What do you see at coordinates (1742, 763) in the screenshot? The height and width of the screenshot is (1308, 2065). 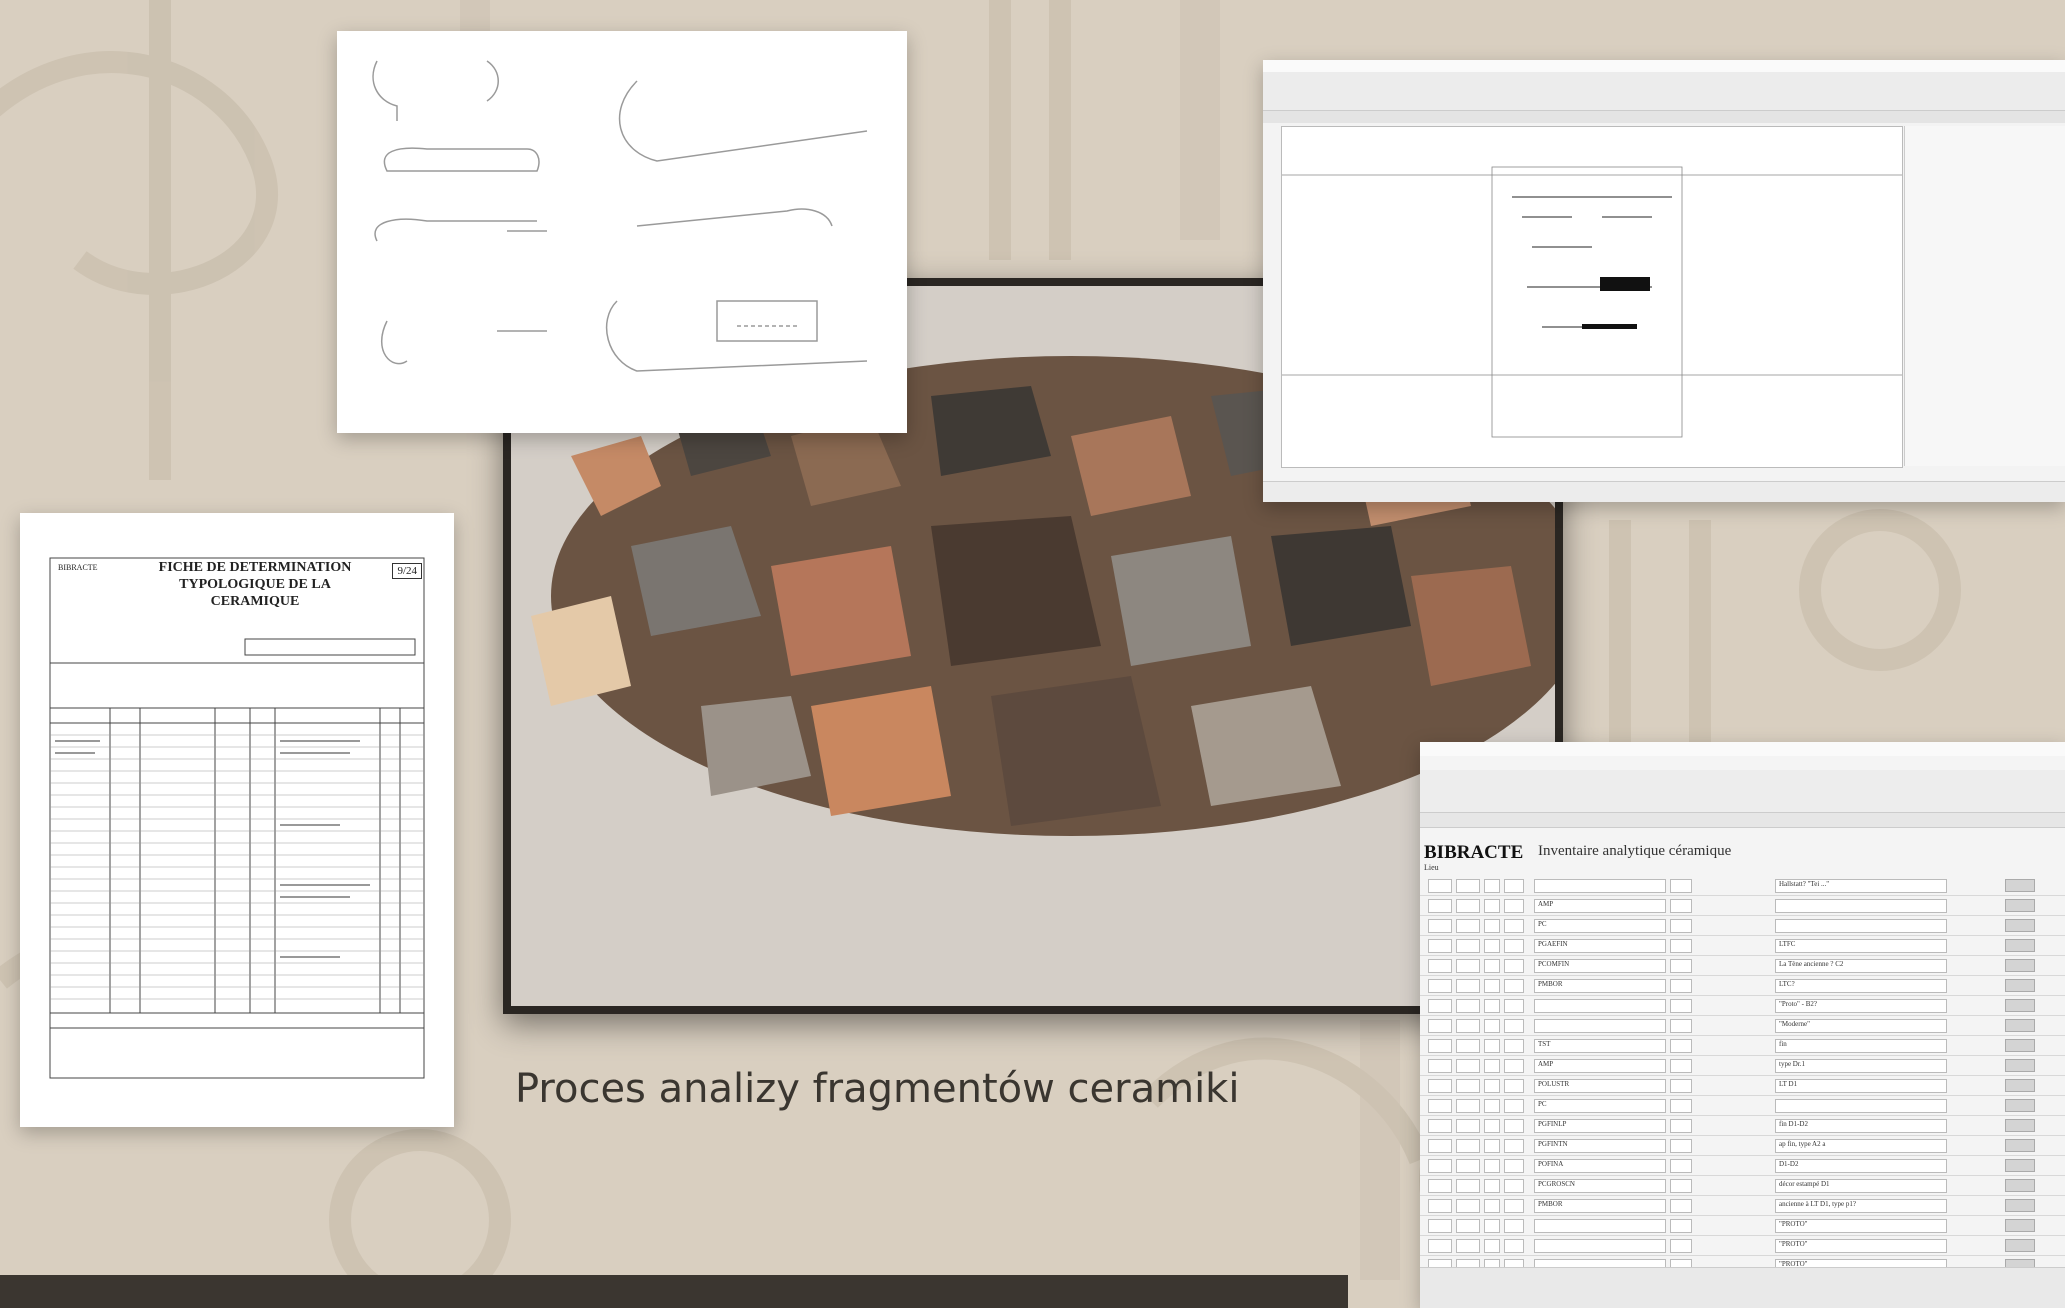 I see `db-menubar` at bounding box center [1742, 763].